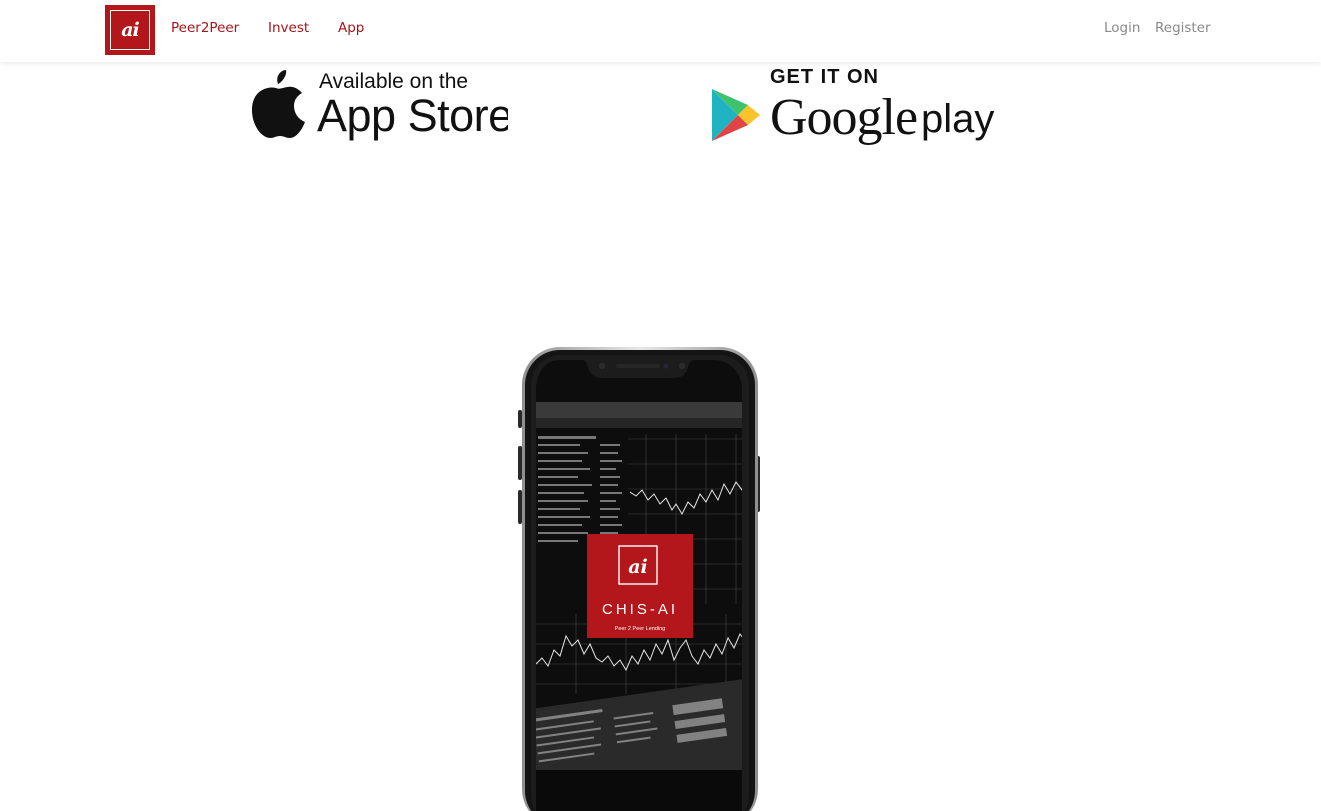  Describe the element at coordinates (278, 104) in the screenshot. I see `apple-logo-icon` at that location.